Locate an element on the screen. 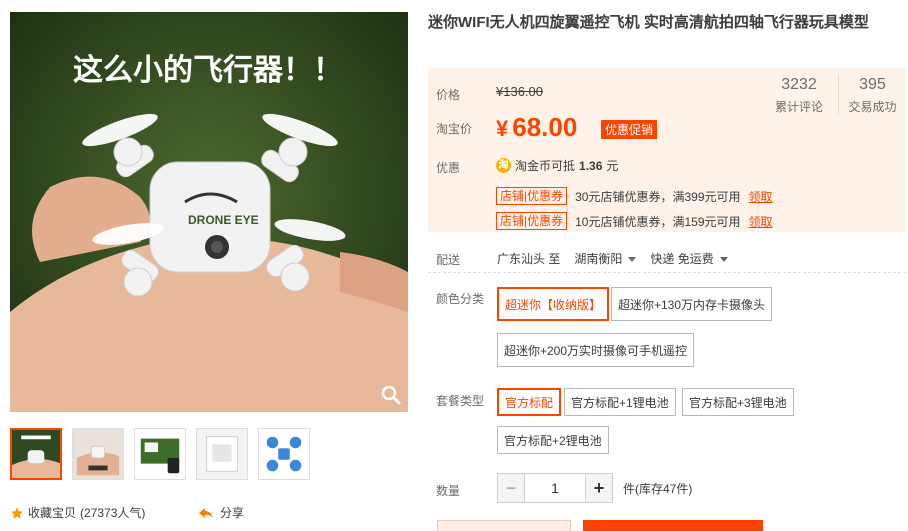 Image resolution: width=908 pixels, height=531 pixels. quantity-label: 数量 is located at coordinates (448, 491).